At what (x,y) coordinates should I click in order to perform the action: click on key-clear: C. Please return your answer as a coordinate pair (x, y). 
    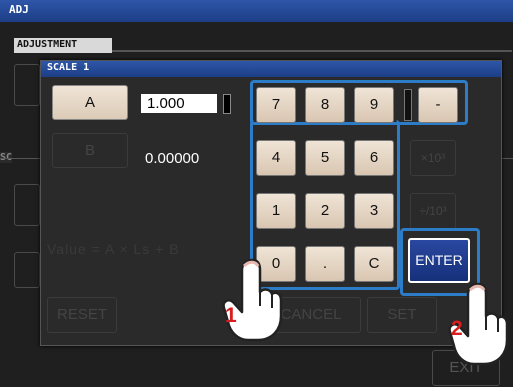
    Looking at the image, I should click on (374, 264).